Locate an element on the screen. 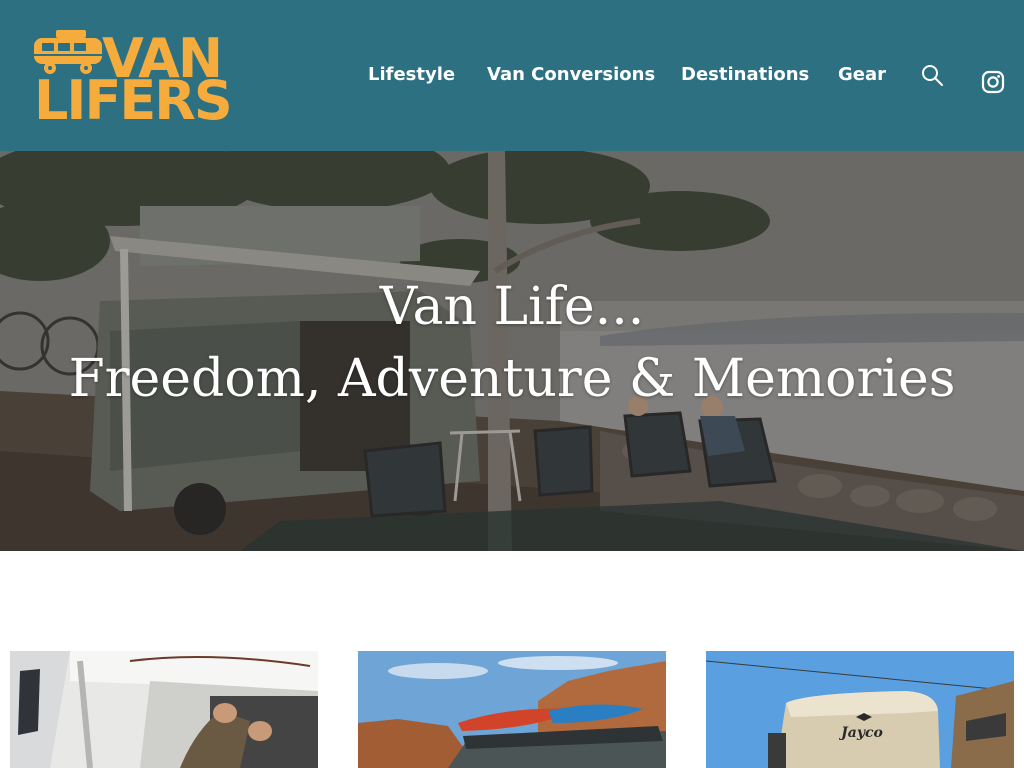  van-logo-icon is located at coordinates (68, 52).